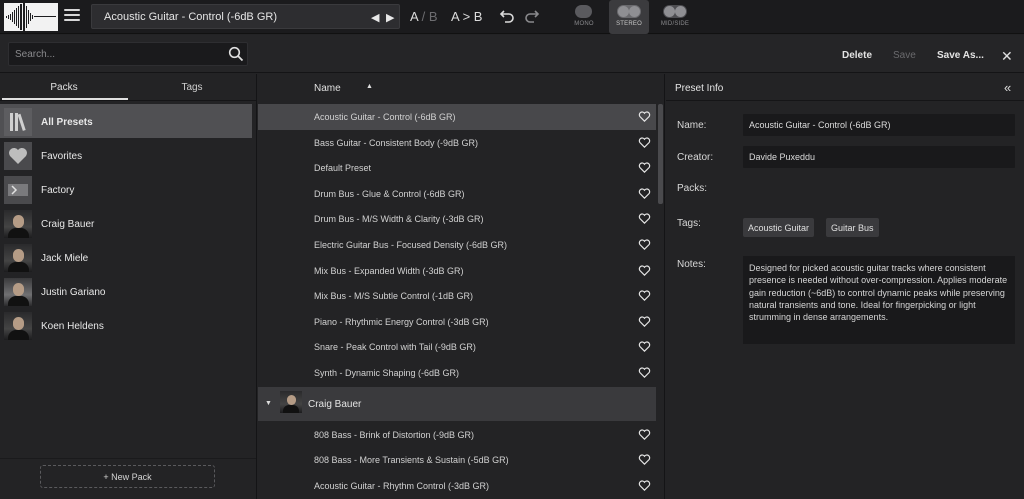  Describe the element at coordinates (390, 17) in the screenshot. I see `next-preset-arrow-icon: ▶` at that location.